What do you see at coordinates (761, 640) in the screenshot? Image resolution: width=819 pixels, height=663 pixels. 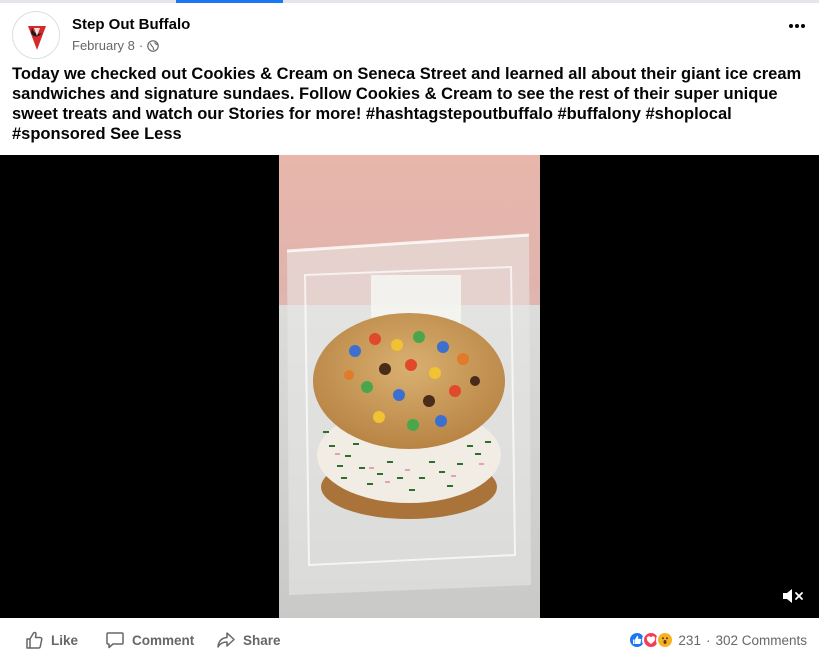 I see `comments-count-link: 302 Comments` at bounding box center [761, 640].